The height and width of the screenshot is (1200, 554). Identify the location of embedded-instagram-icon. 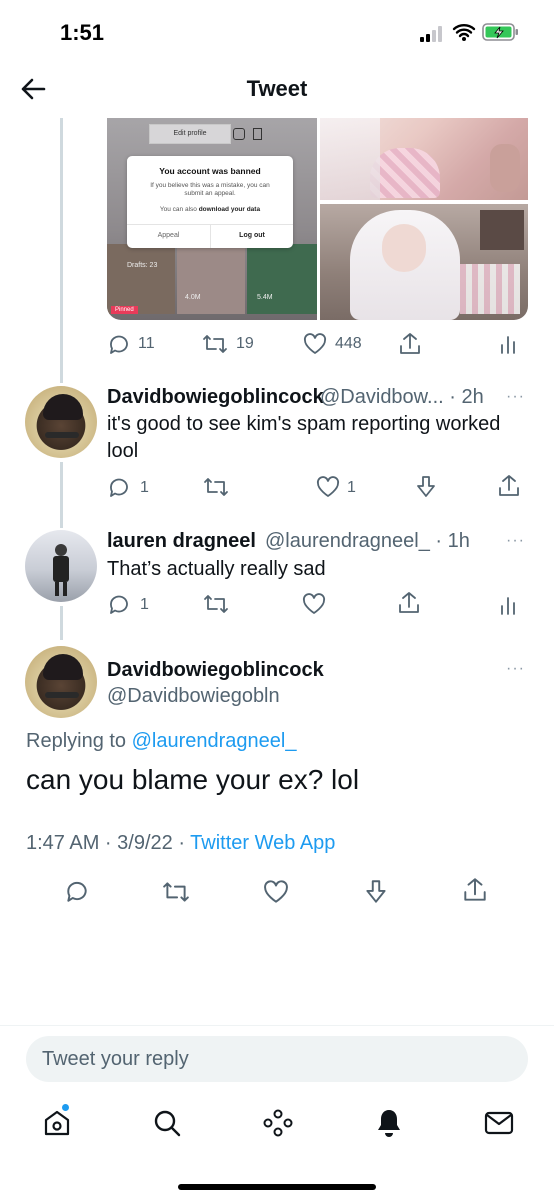
(239, 134).